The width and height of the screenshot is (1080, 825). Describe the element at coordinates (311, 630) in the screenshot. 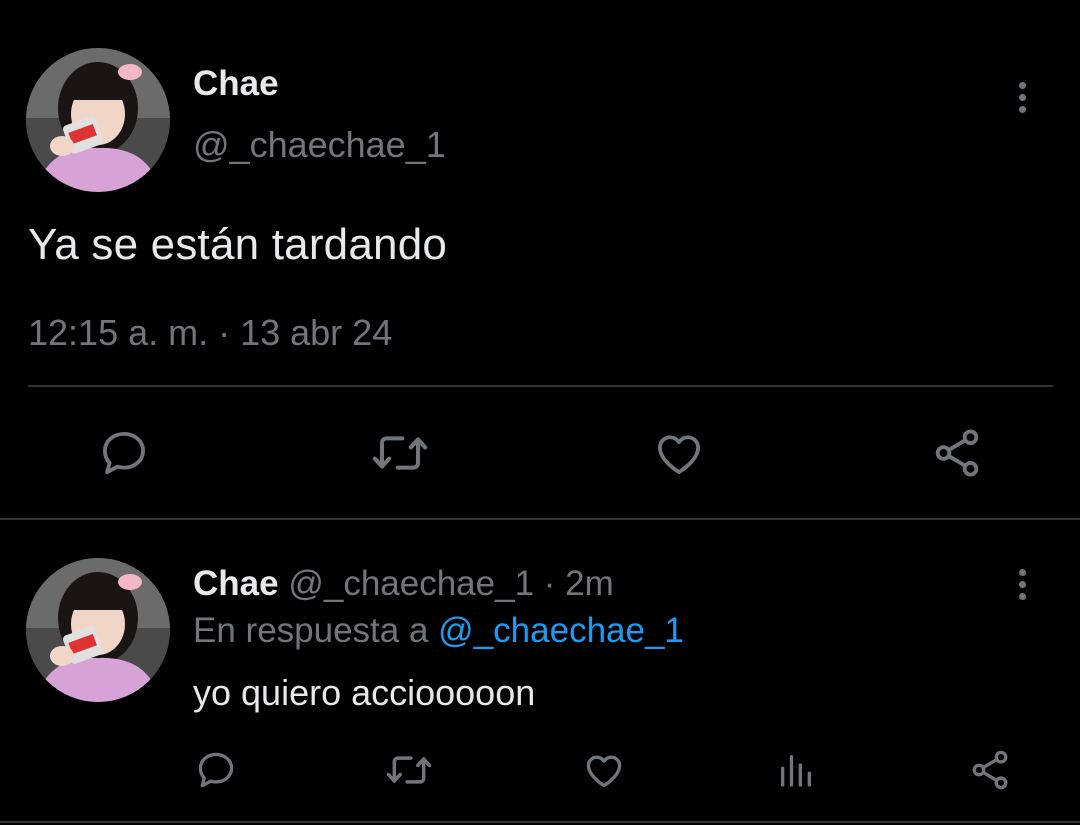

I see `replying-to-label: En respuesta a` at that location.